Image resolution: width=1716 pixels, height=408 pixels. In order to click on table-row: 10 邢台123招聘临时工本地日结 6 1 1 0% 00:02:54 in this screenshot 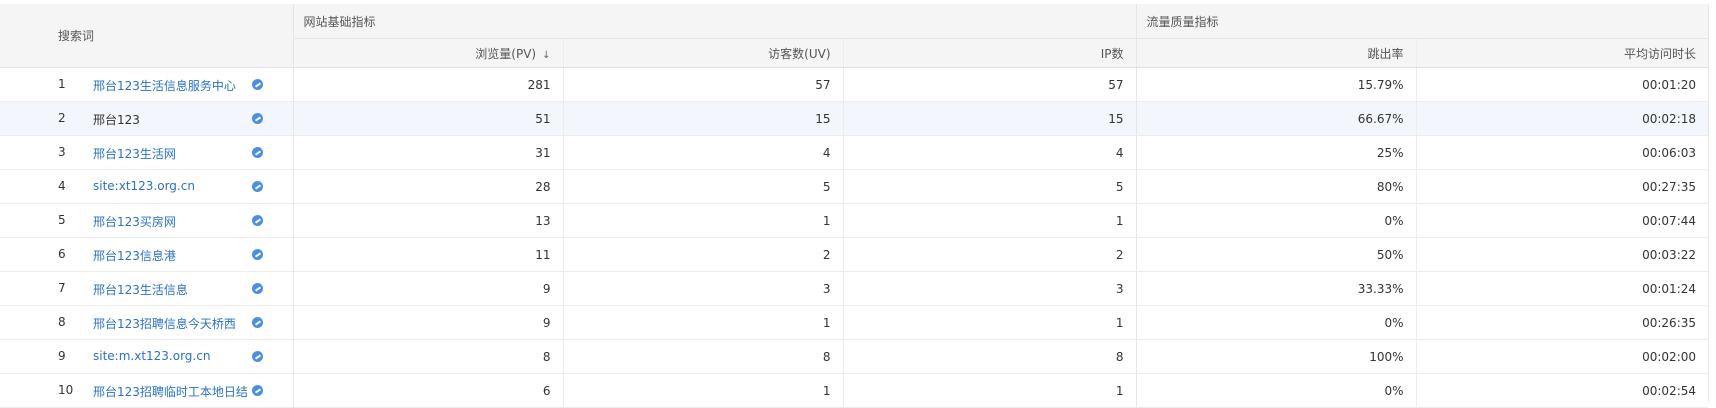, I will do `click(854, 390)`.